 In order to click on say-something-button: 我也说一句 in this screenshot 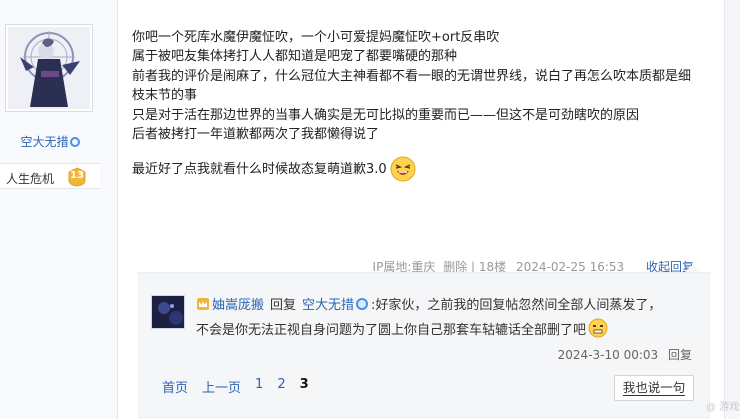, I will do `click(654, 388)`.